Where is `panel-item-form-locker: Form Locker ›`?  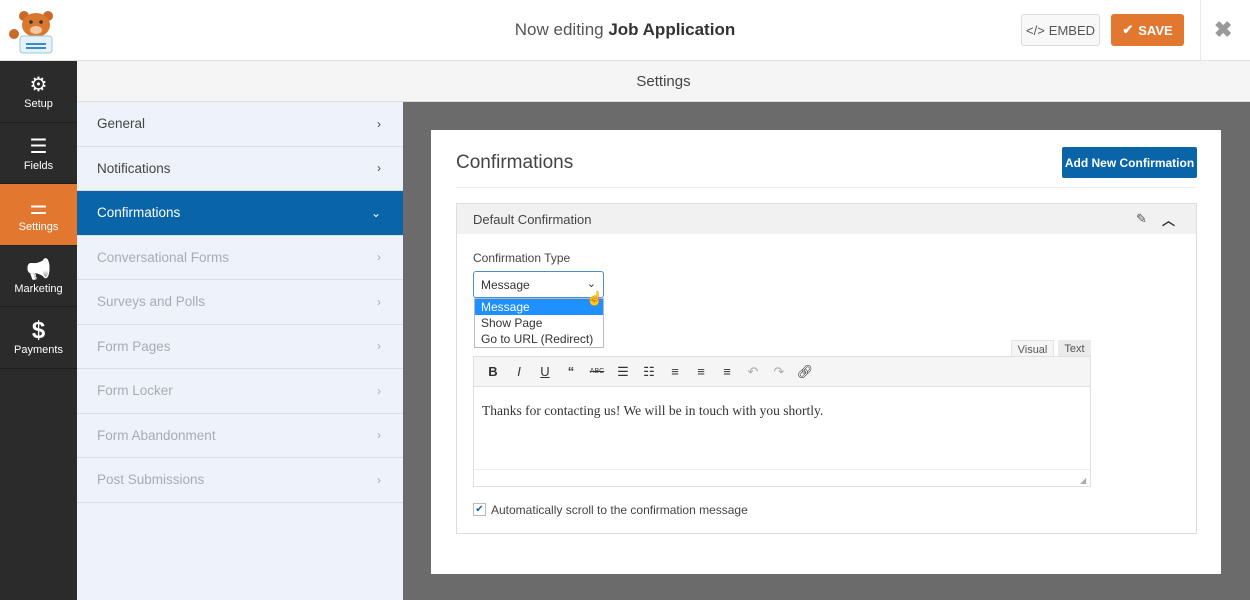 panel-item-form-locker: Form Locker › is located at coordinates (240, 391).